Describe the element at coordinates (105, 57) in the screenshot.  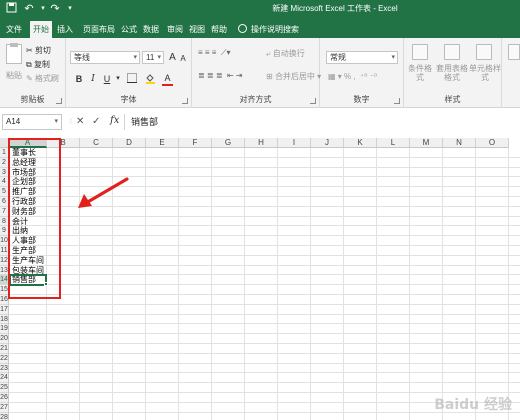
I see `font-name-select: 等线 ▾` at that location.